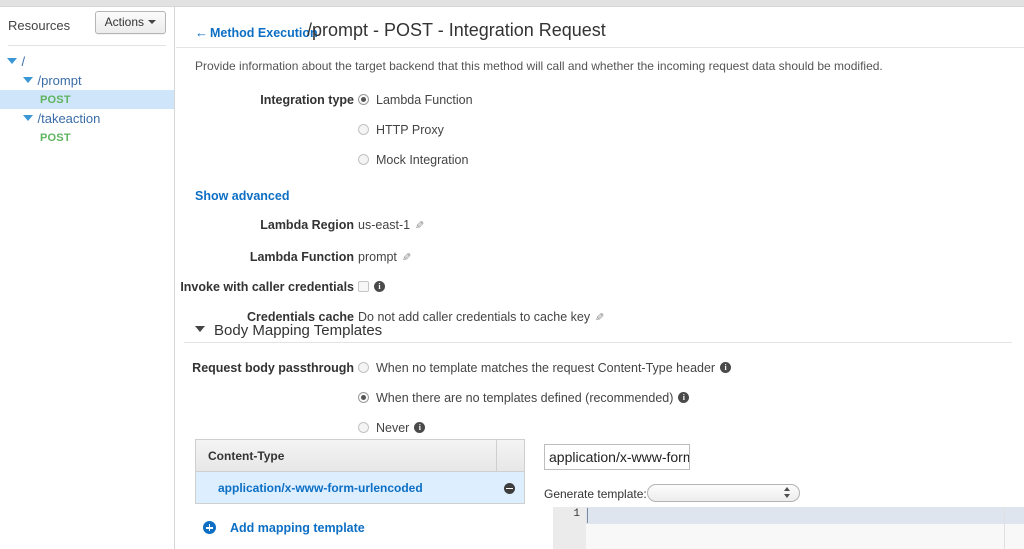 This screenshot has height=549, width=1024. I want to click on radio-passthrough-never, so click(363, 428).